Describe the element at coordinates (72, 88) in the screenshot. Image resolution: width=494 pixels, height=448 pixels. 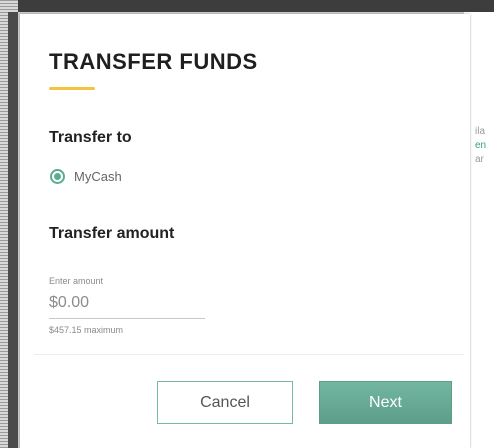
I see `title-accent-bar` at that location.